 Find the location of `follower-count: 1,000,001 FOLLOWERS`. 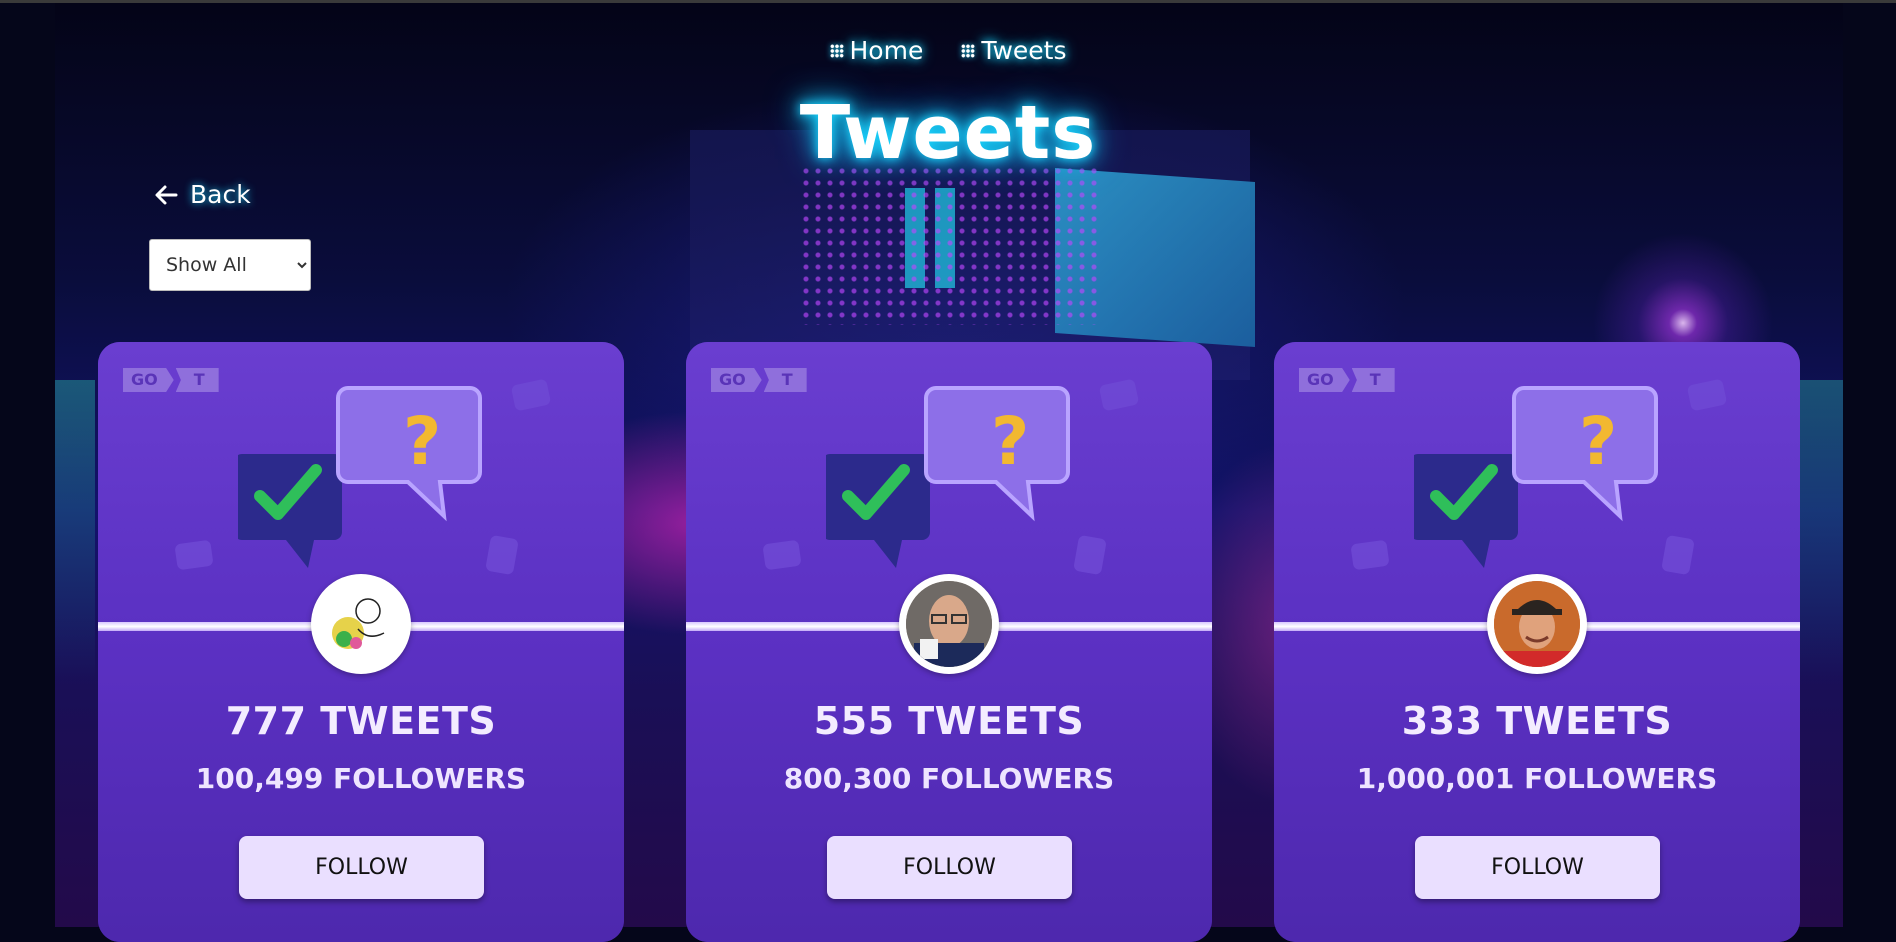

follower-count: 1,000,001 FOLLOWERS is located at coordinates (1537, 778).